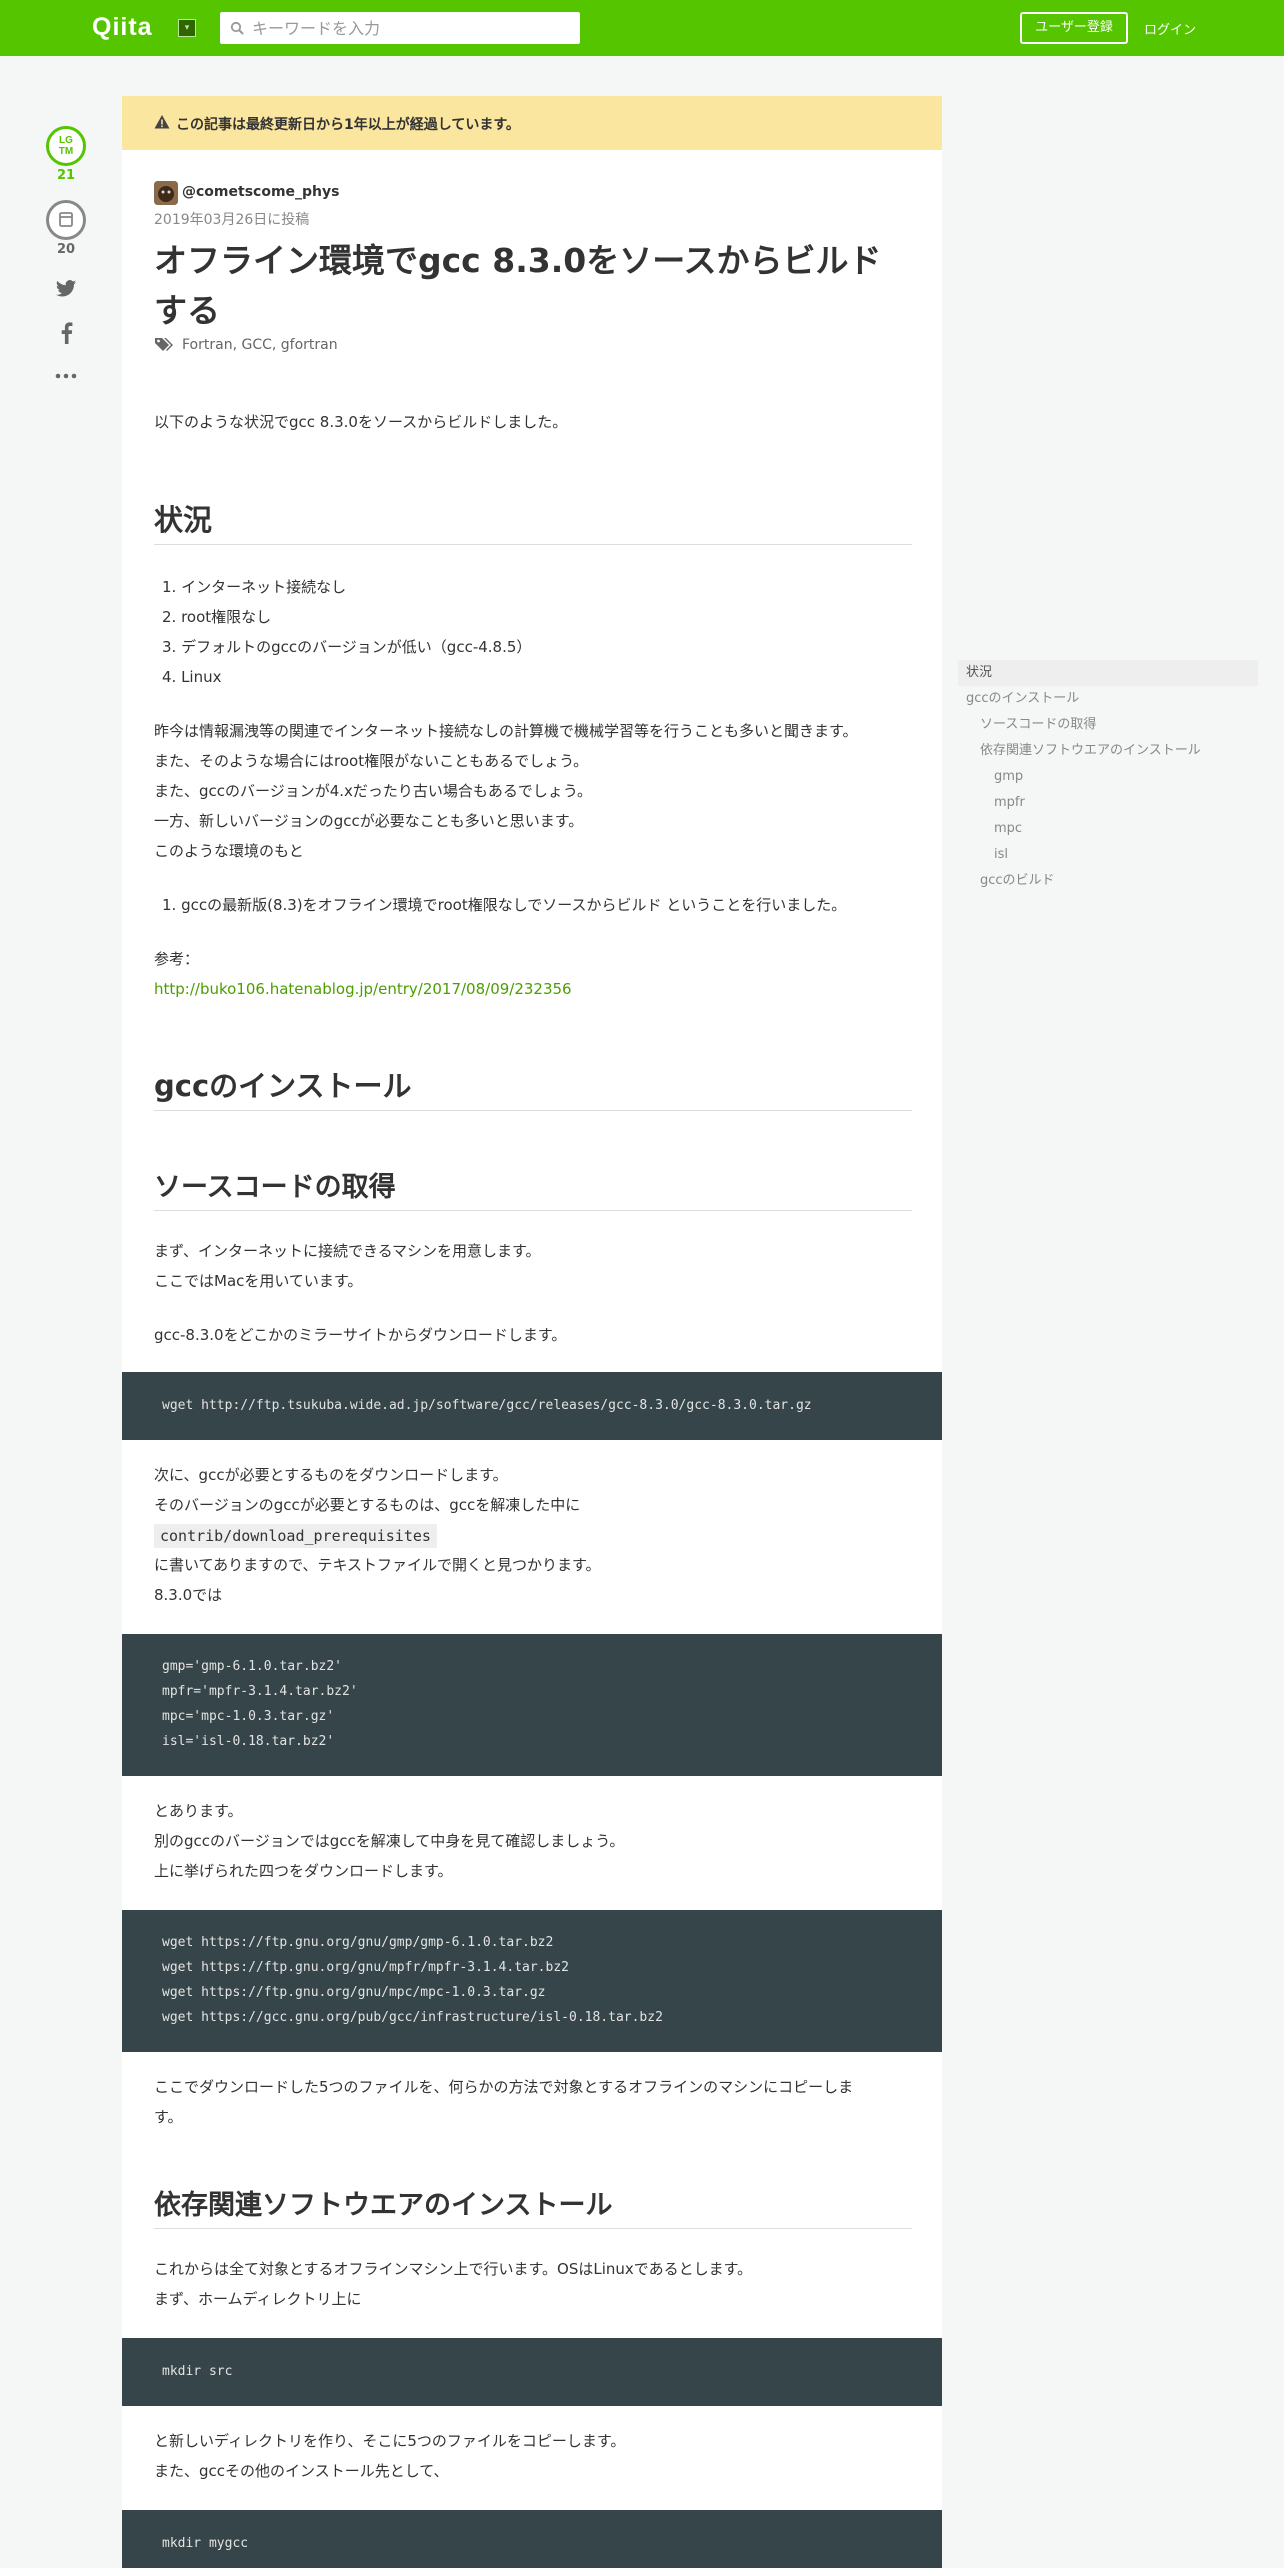 The image size is (1284, 2568). Describe the element at coordinates (533, 522) in the screenshot. I see `heading-situation: 状況` at that location.